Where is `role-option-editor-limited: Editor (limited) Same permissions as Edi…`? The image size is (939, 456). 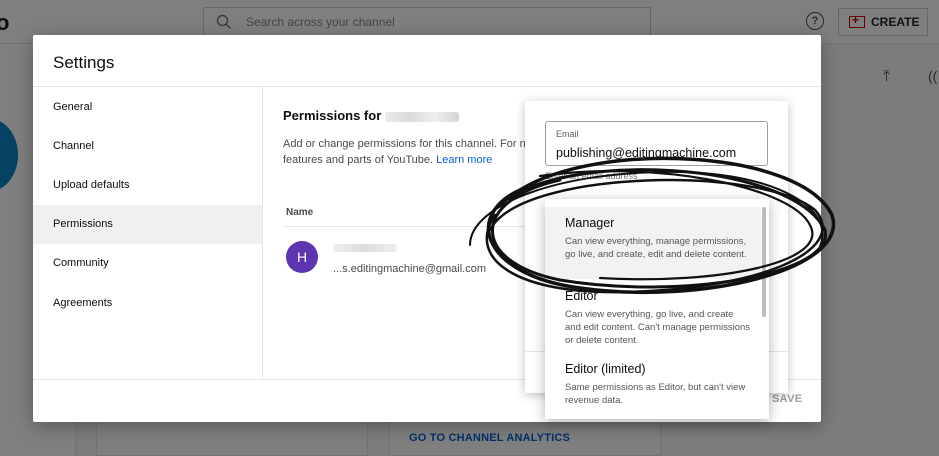 role-option-editor-limited: Editor (limited) Same permissions as Edi… is located at coordinates (653, 387).